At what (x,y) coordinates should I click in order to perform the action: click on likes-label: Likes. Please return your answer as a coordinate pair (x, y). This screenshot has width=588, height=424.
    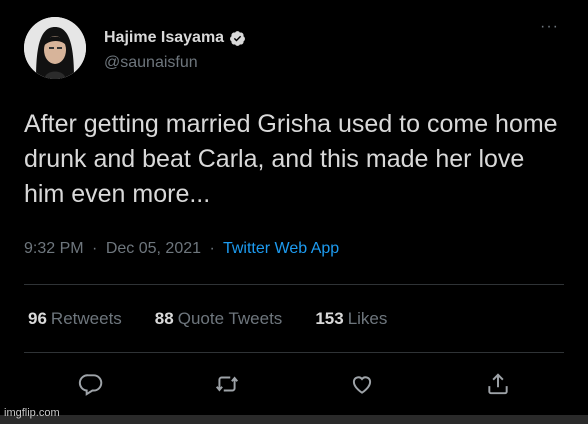
    Looking at the image, I should click on (367, 318).